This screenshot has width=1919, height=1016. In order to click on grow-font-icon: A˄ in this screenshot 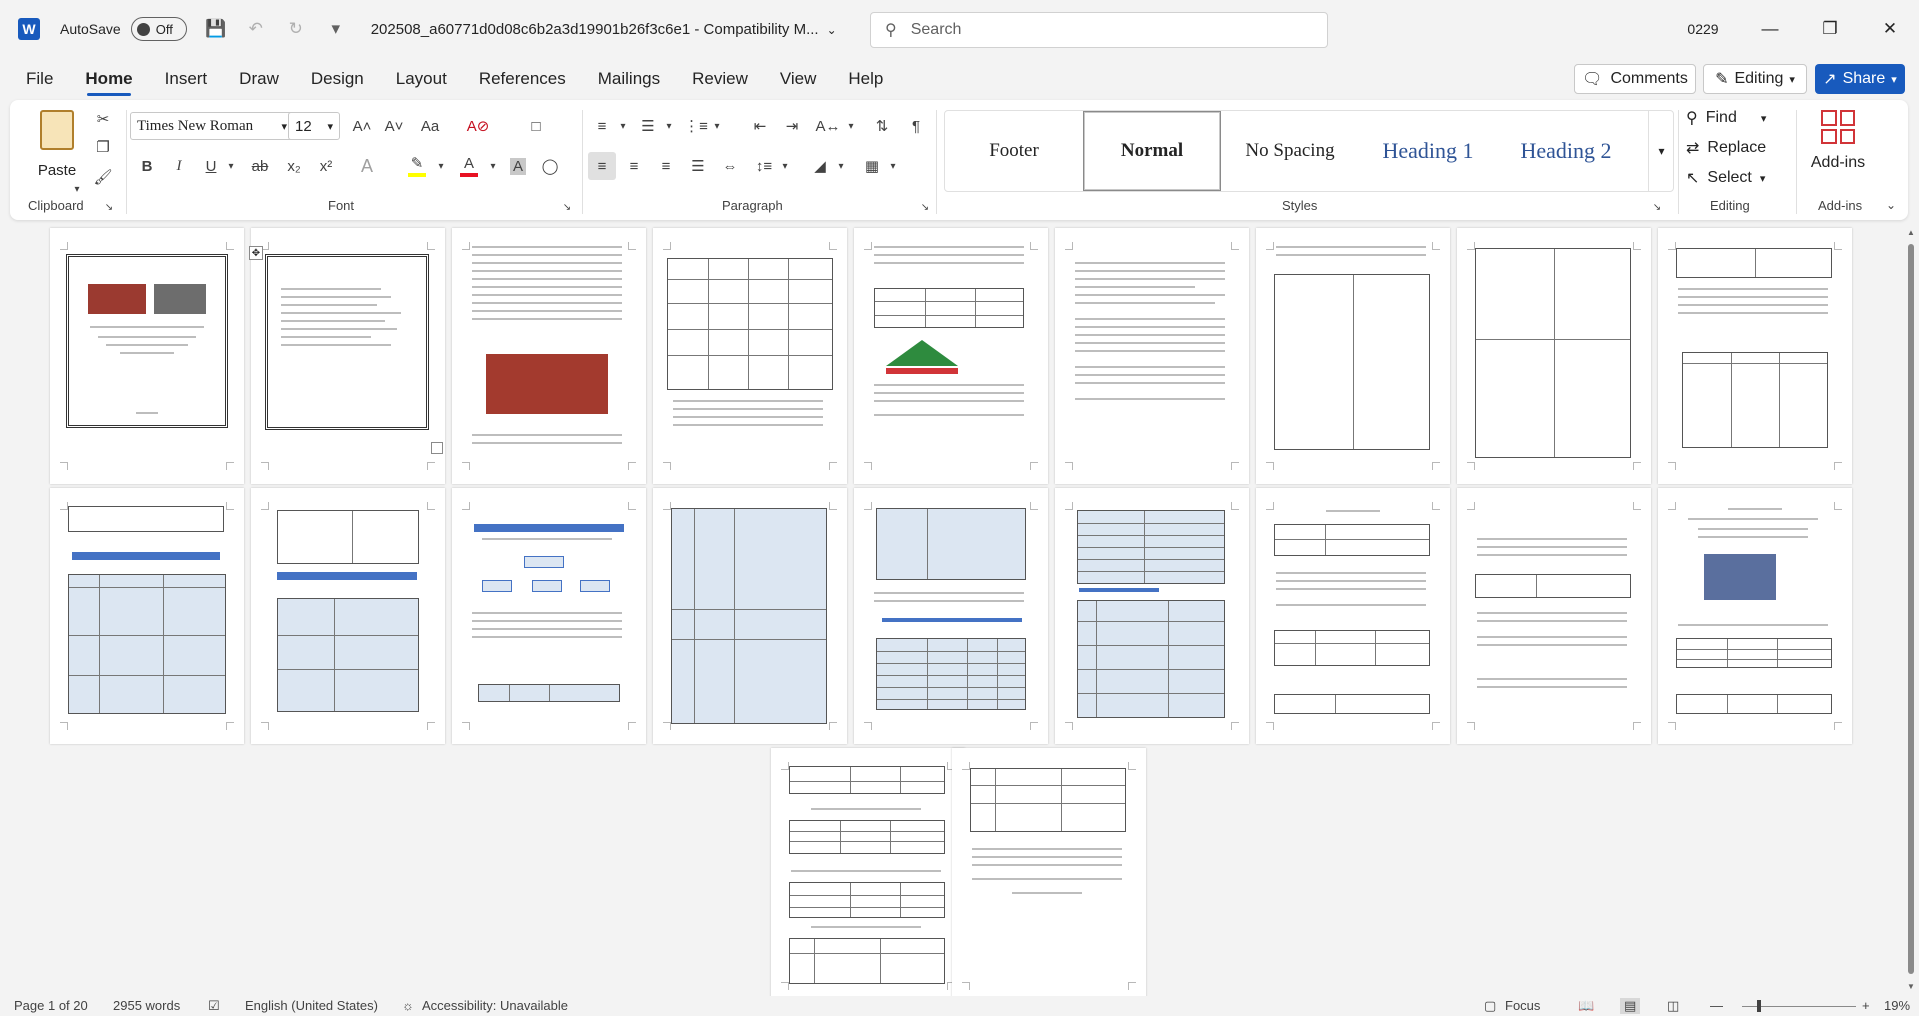, I will do `click(362, 126)`.